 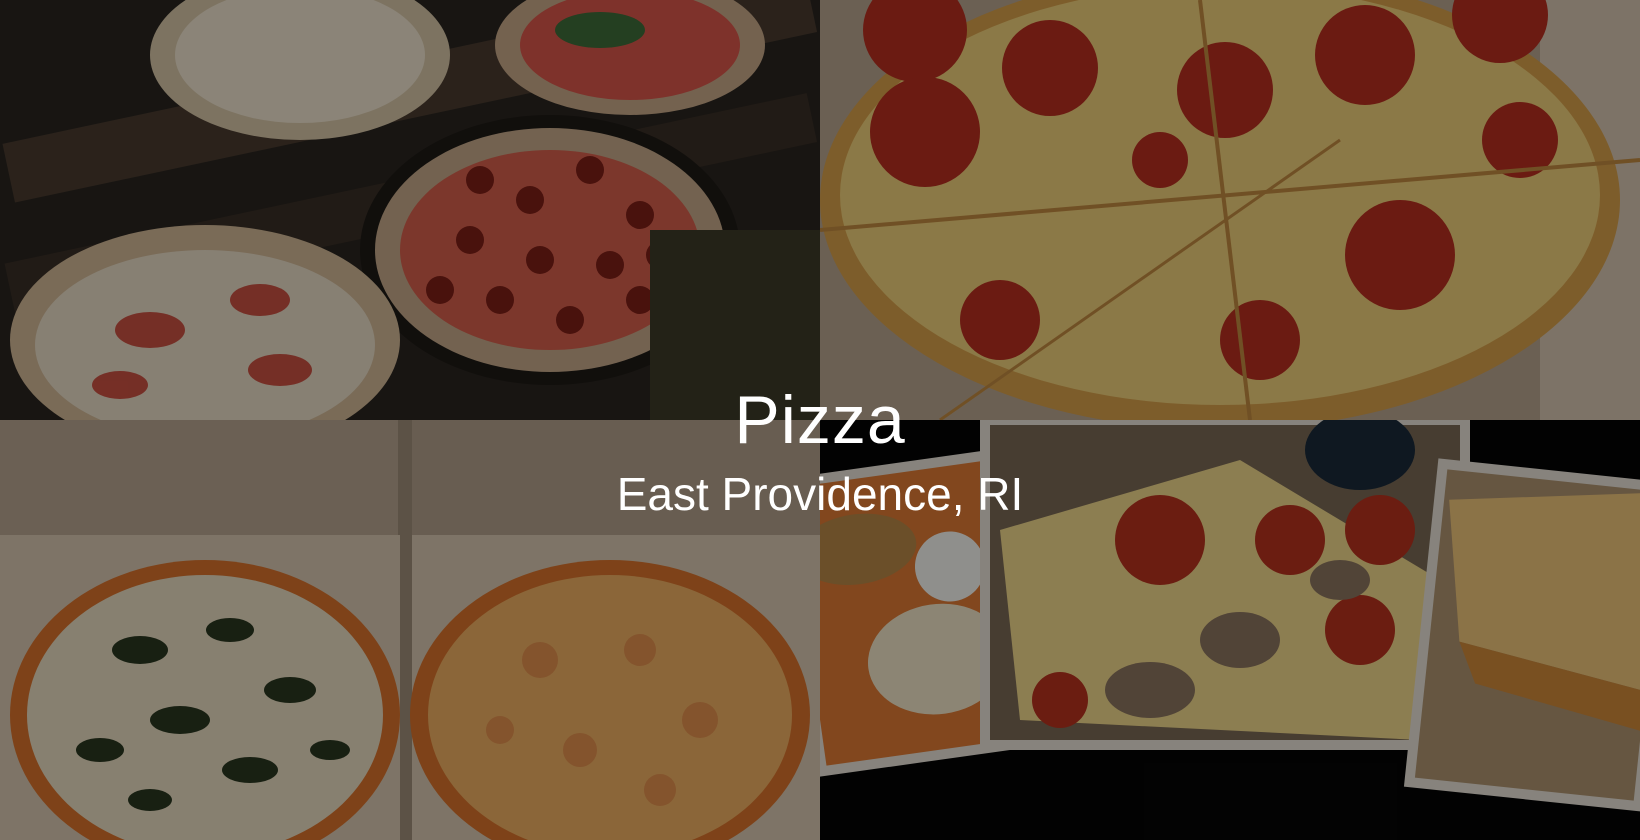 I want to click on page-title: Pizza, so click(x=820, y=420).